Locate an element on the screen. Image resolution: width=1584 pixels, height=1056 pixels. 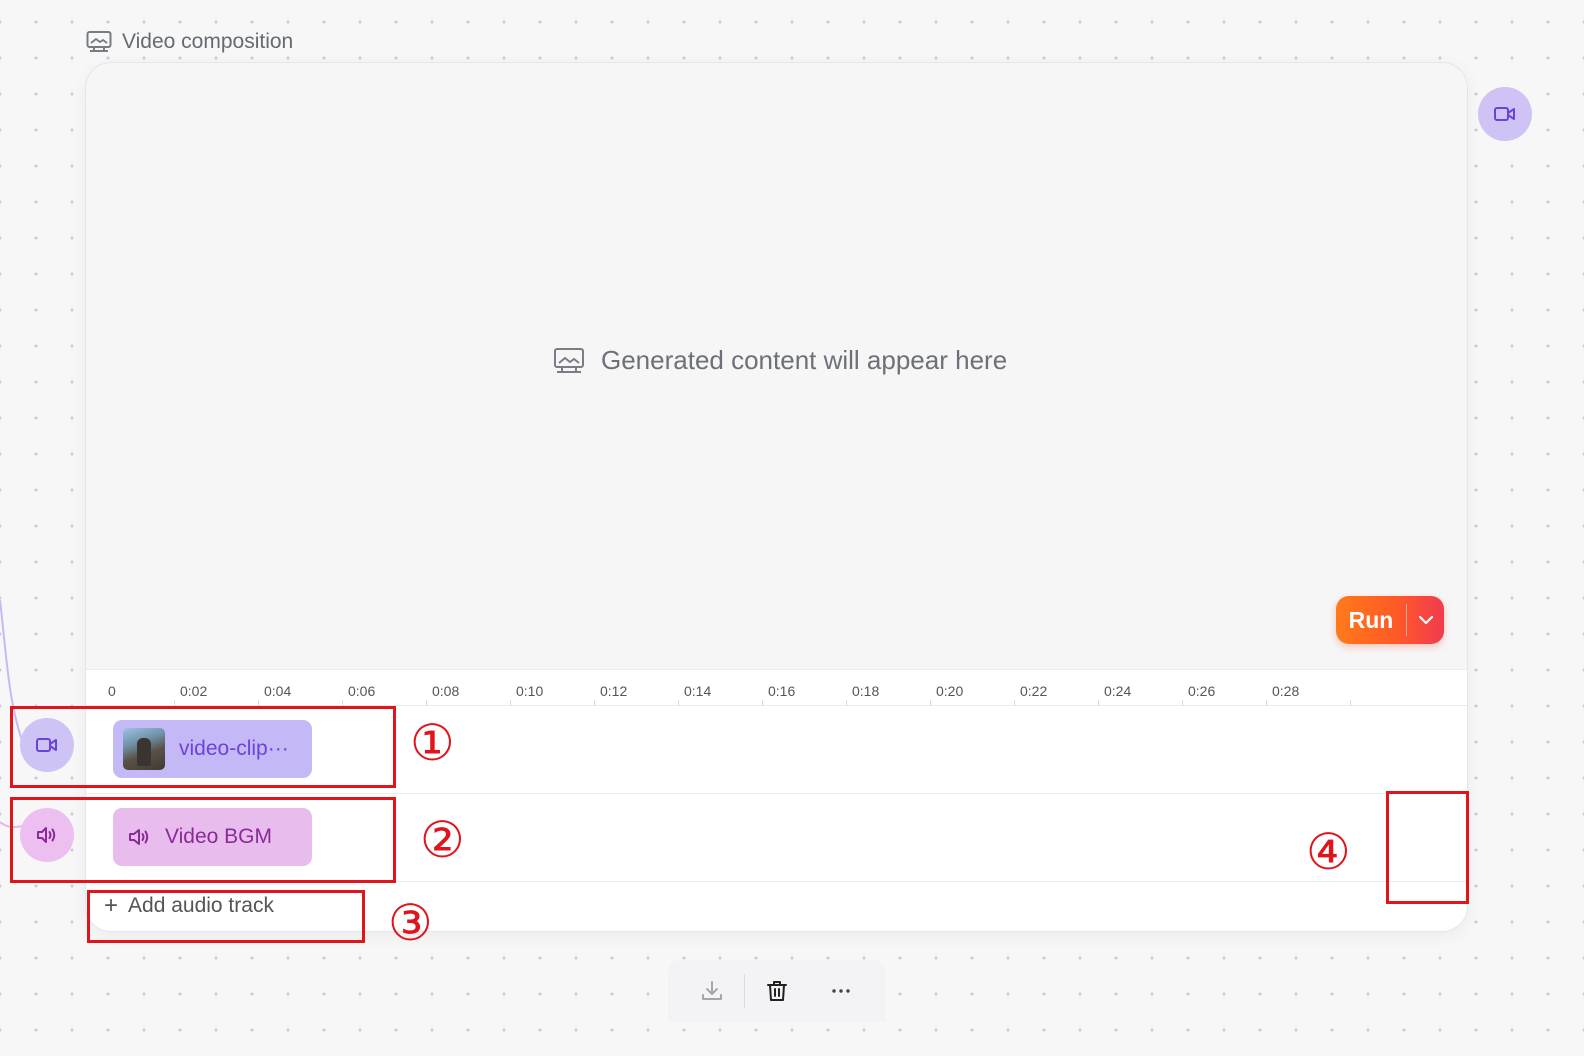
download-button is located at coordinates (712, 991).